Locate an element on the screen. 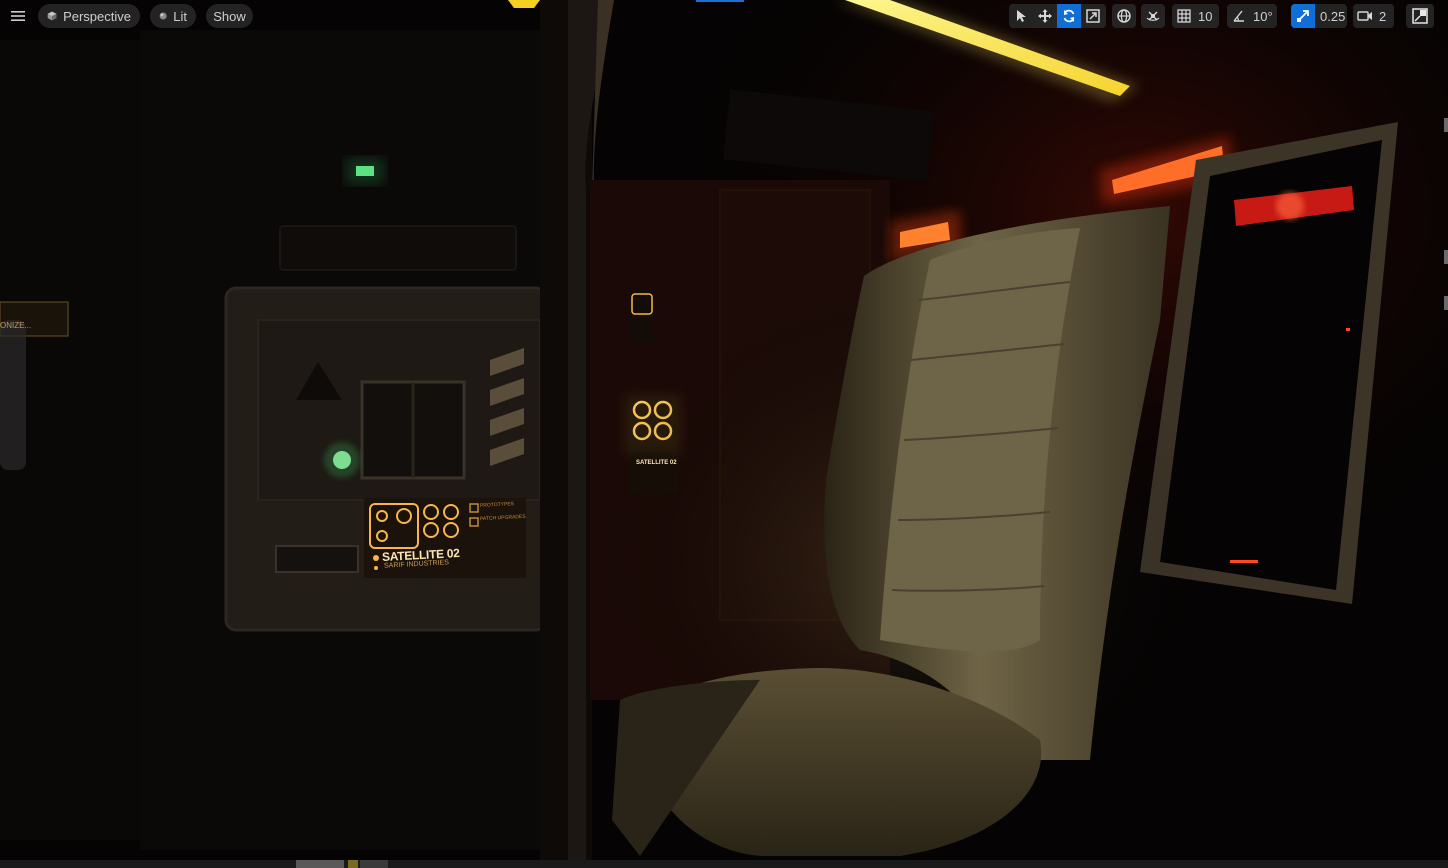  rotation-snap-value: 10° is located at coordinates (1264, 16).